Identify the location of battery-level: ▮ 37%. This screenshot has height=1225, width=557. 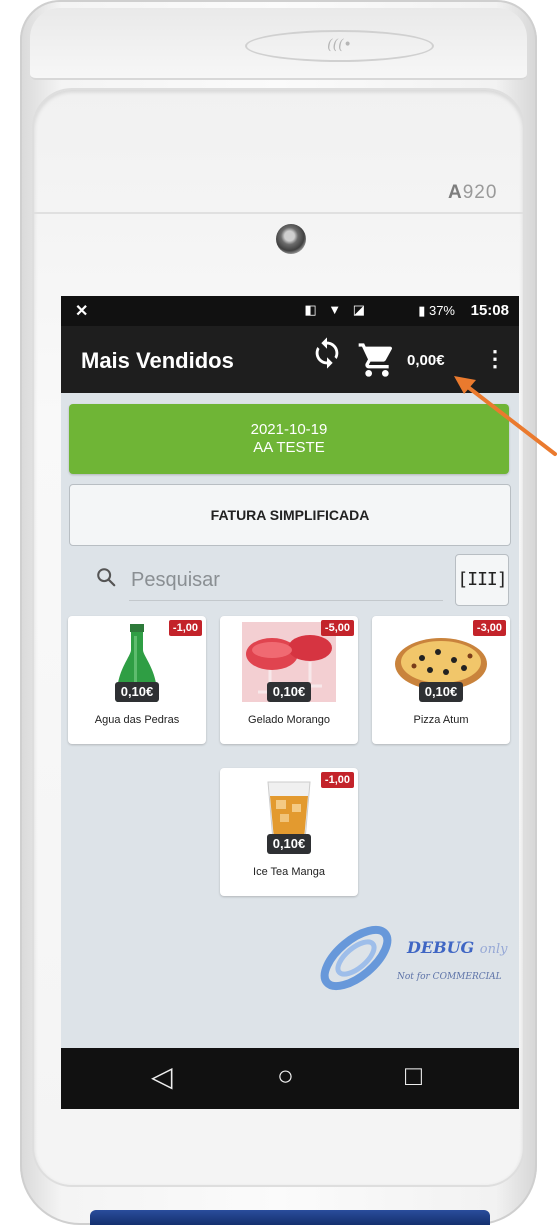
(436, 310).